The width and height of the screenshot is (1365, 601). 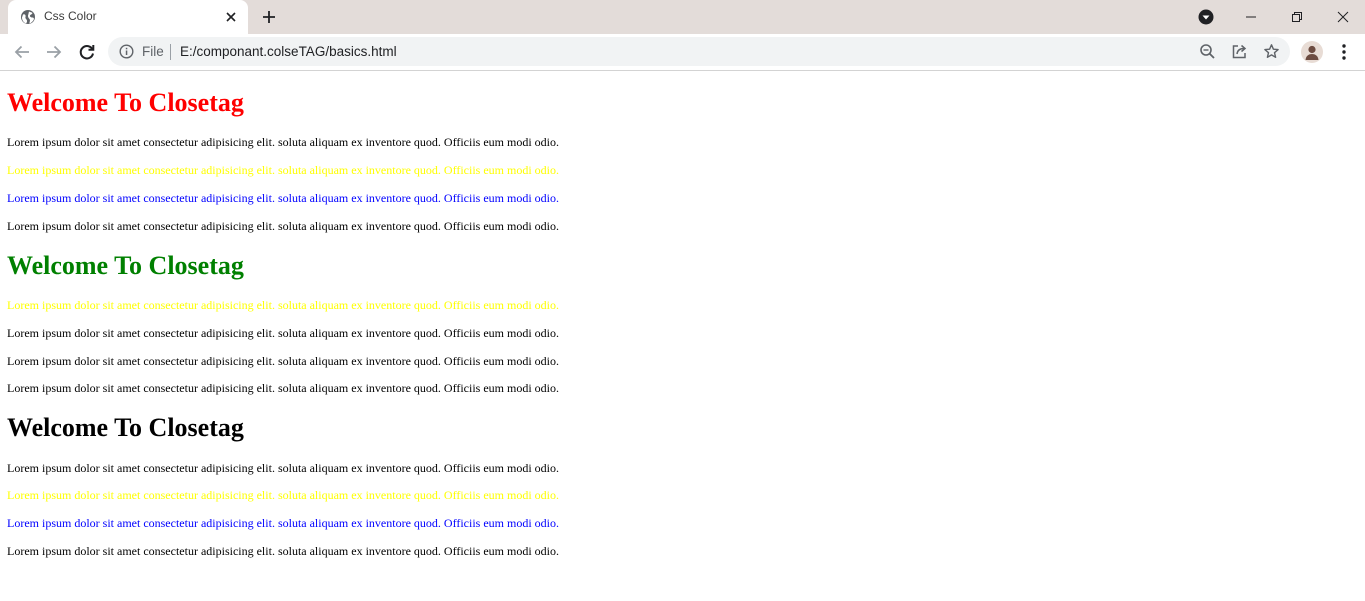 What do you see at coordinates (1312, 52) in the screenshot?
I see `avatar-icon` at bounding box center [1312, 52].